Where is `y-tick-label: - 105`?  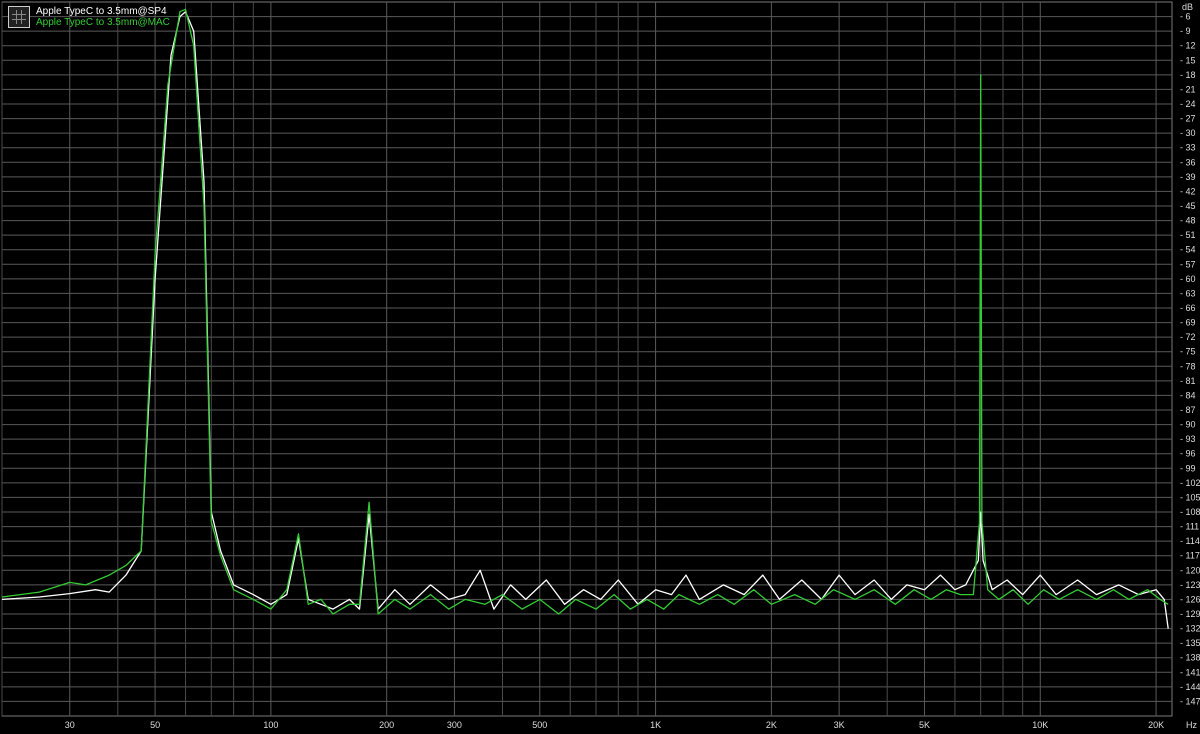 y-tick-label: - 105 is located at coordinates (1190, 497).